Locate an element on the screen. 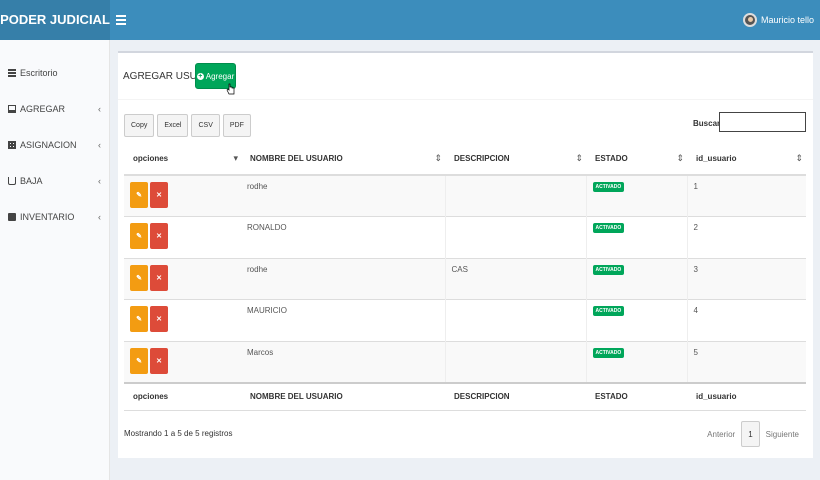  laptop-icon is located at coordinates (12, 109).